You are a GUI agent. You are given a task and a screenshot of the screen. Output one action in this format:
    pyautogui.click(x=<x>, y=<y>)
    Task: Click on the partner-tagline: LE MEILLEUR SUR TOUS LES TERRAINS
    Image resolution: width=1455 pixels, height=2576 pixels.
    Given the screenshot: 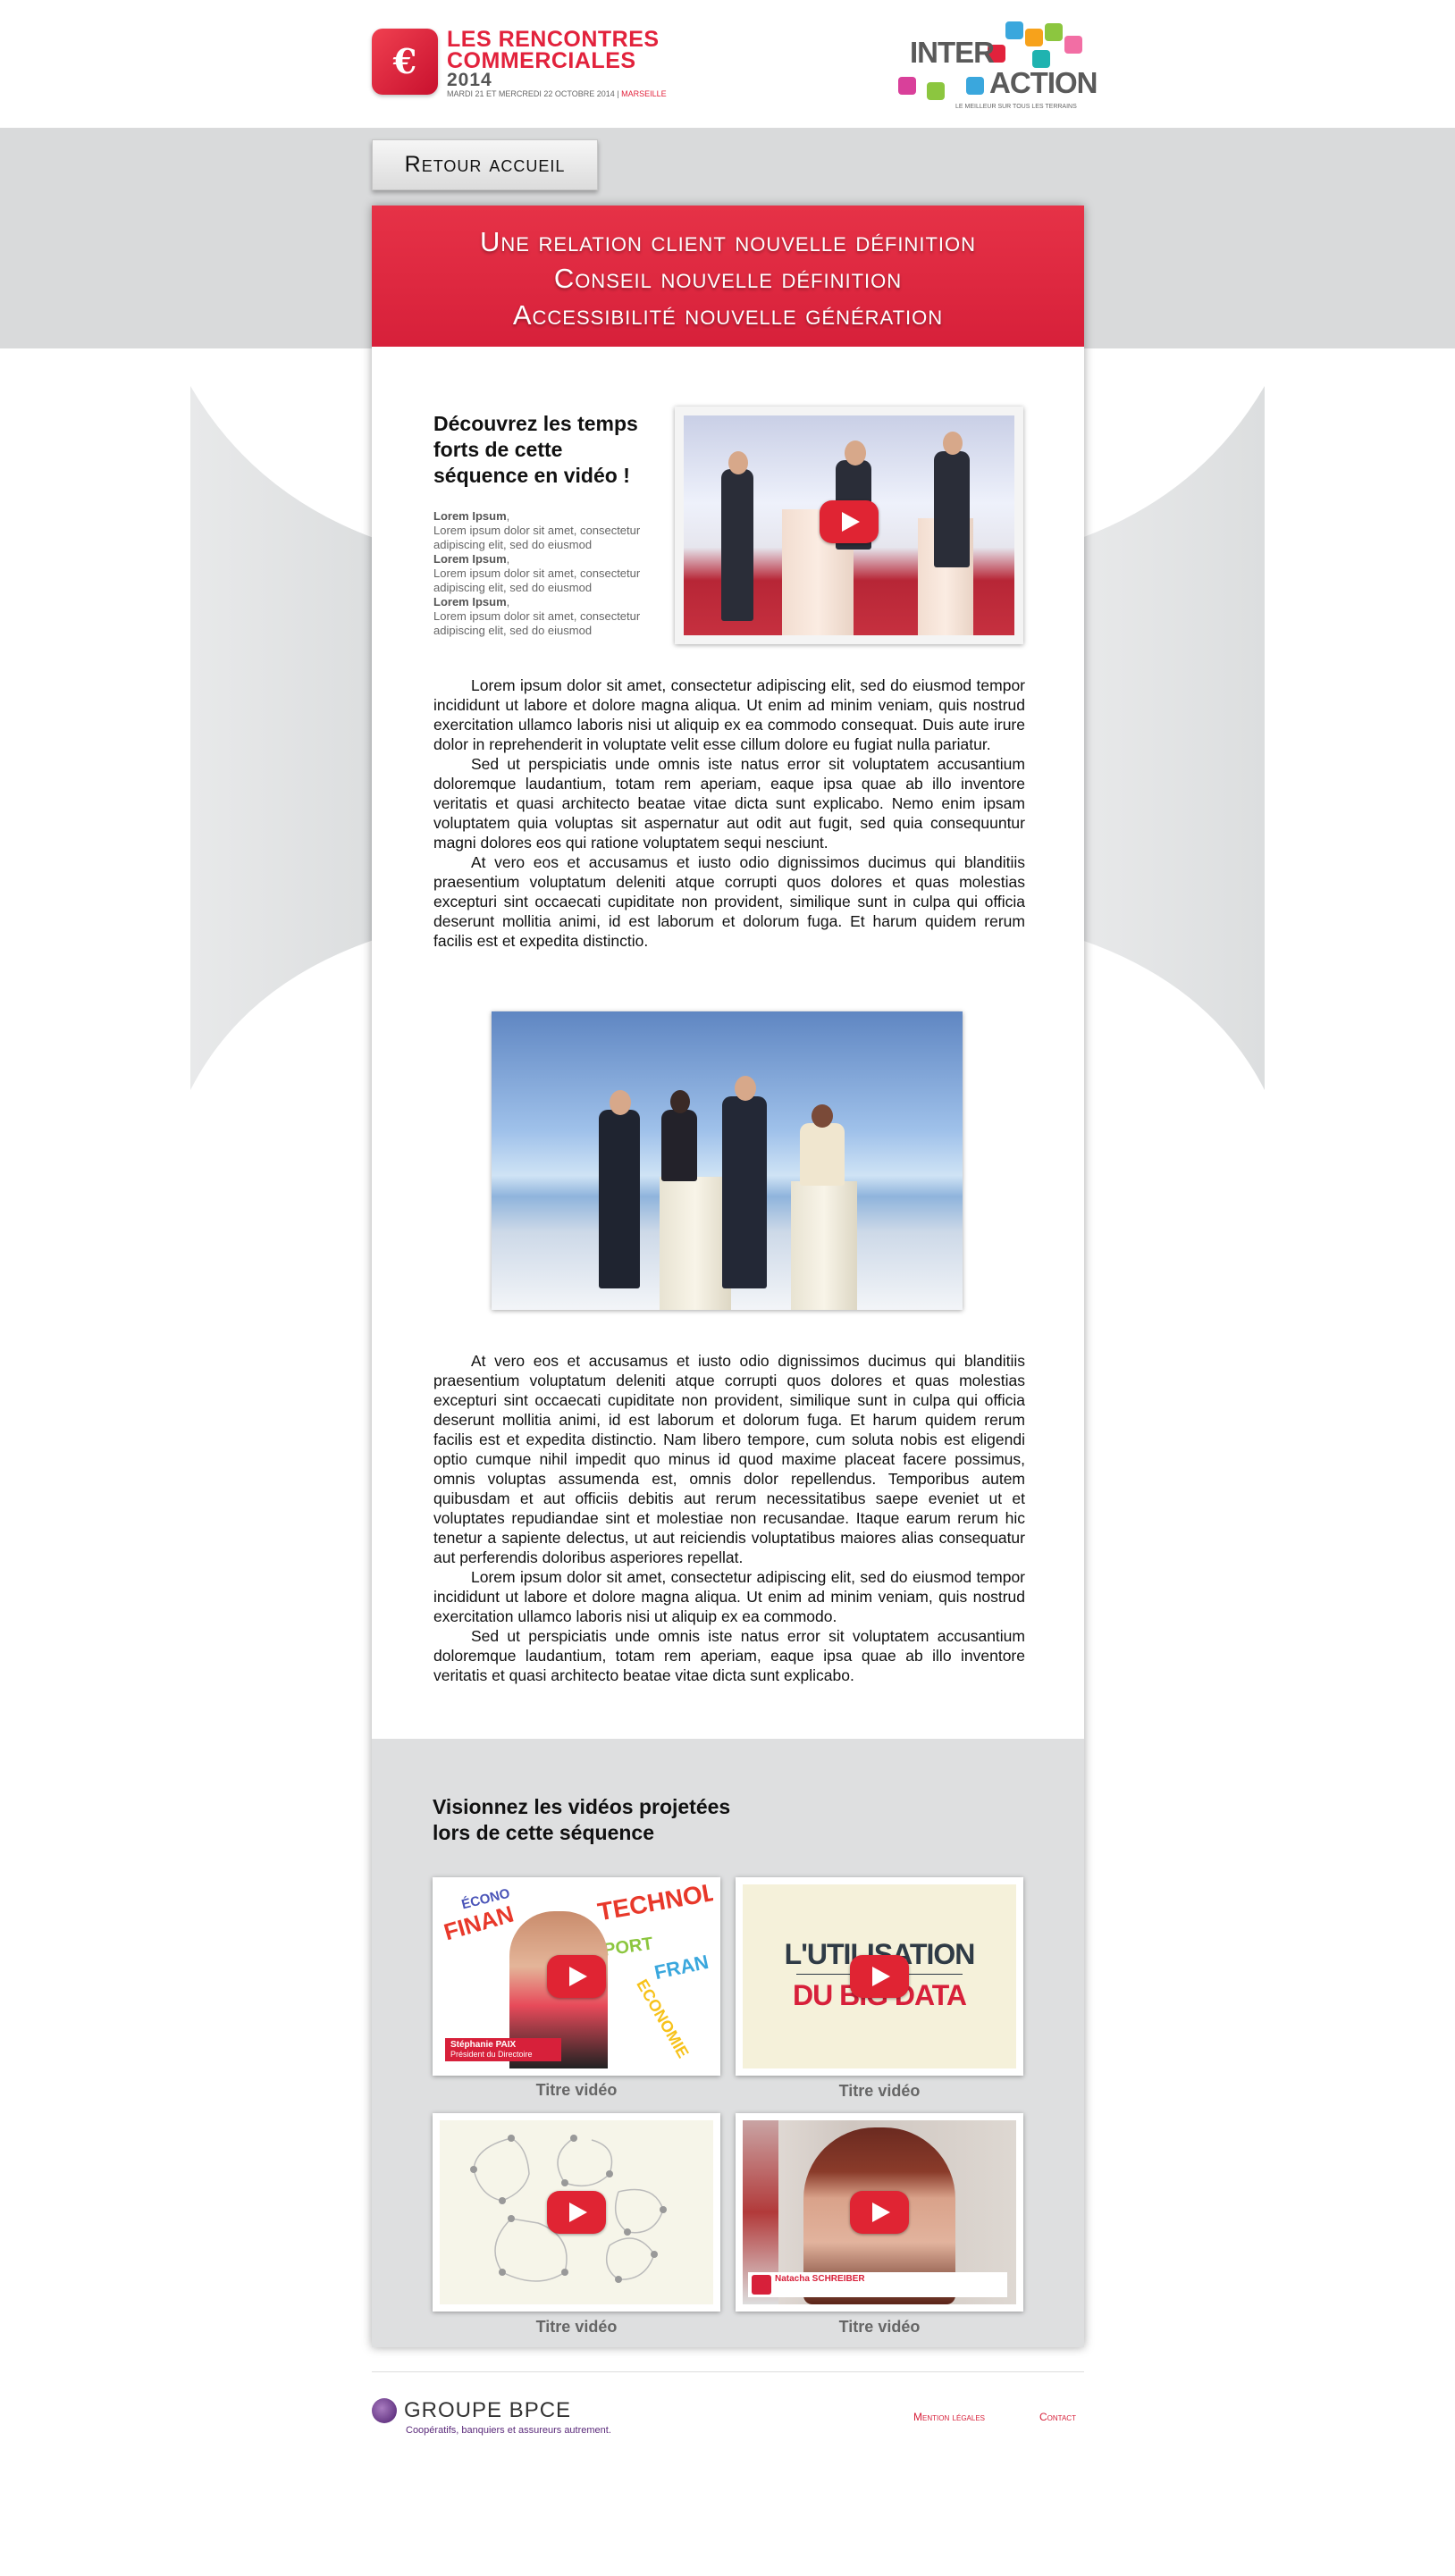 What is the action you would take?
    pyautogui.click(x=1016, y=107)
    